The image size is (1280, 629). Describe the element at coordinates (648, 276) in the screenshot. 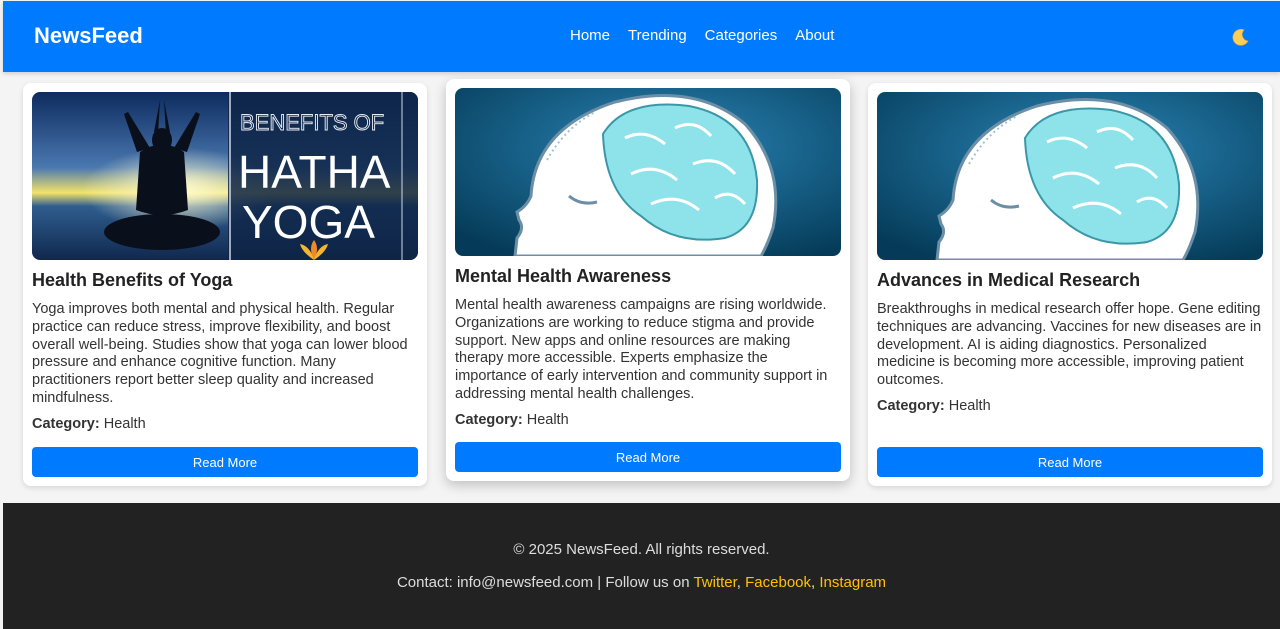

I see `article-title: Mental Health Awareness` at that location.